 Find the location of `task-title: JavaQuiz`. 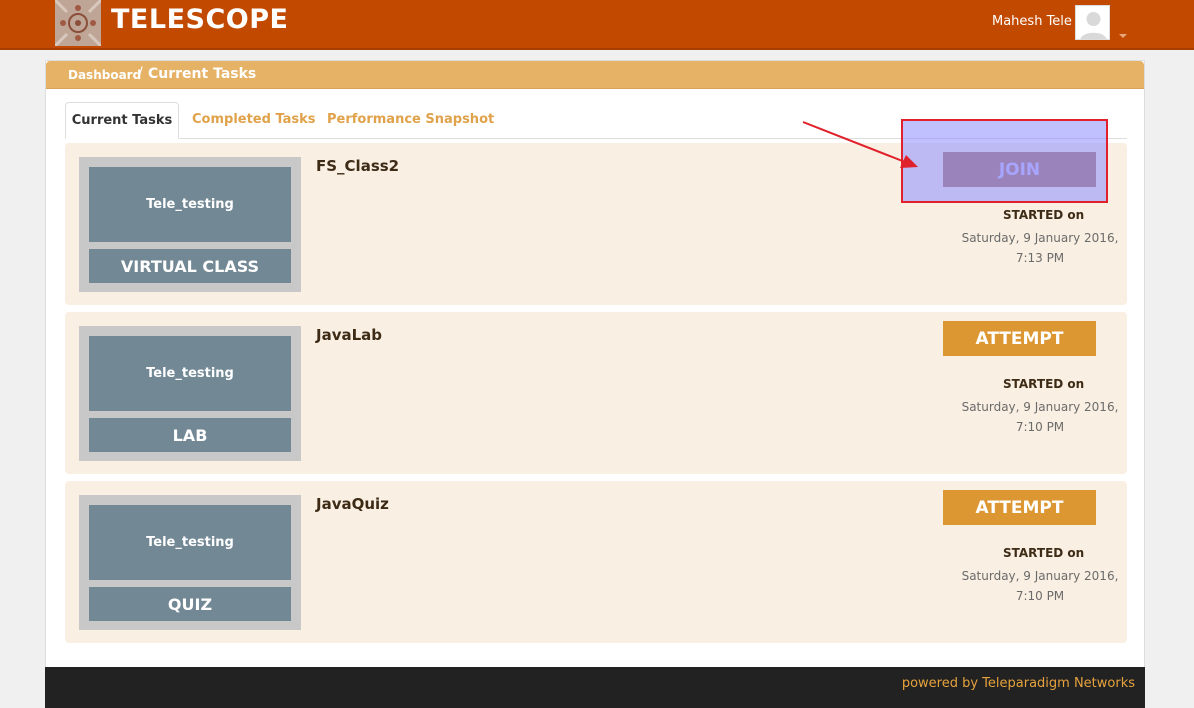

task-title: JavaQuiz is located at coordinates (352, 504).